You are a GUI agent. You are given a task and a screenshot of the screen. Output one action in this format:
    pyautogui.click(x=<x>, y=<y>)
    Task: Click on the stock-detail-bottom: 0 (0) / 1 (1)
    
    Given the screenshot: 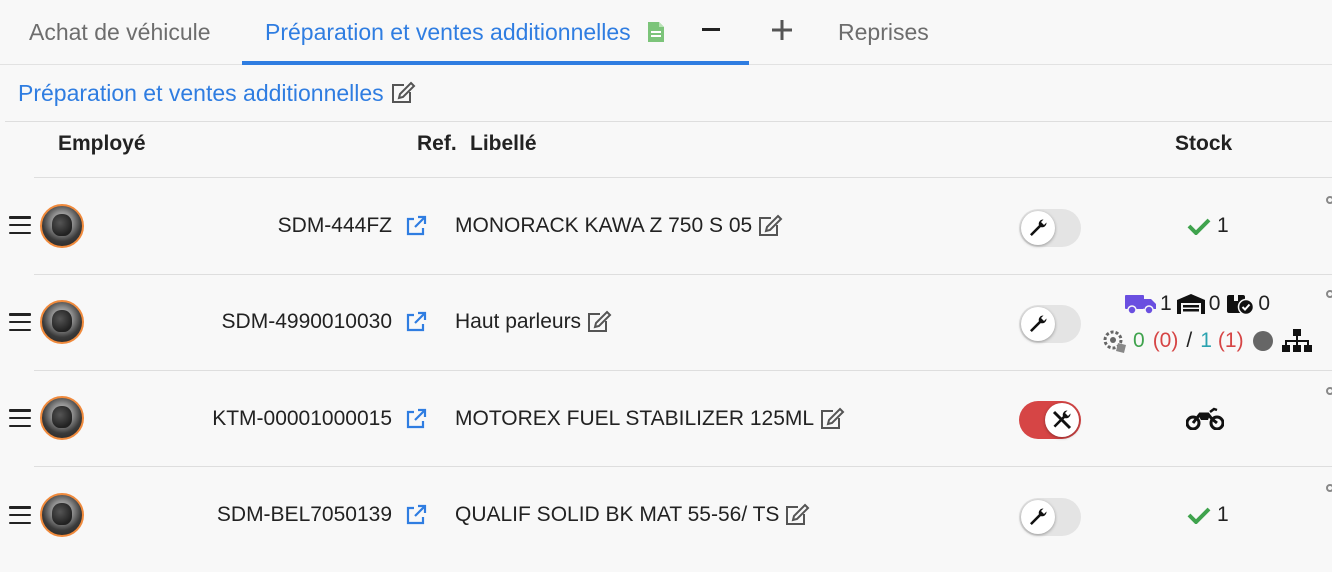 What is the action you would take?
    pyautogui.click(x=1206, y=341)
    